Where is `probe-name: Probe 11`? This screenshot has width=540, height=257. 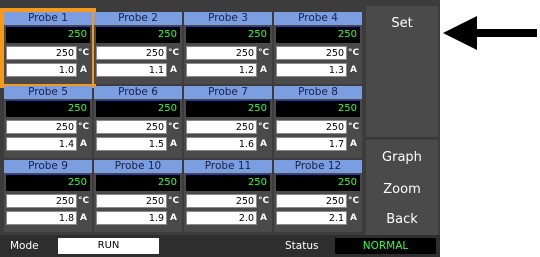
probe-name: Probe 11 is located at coordinates (228, 166).